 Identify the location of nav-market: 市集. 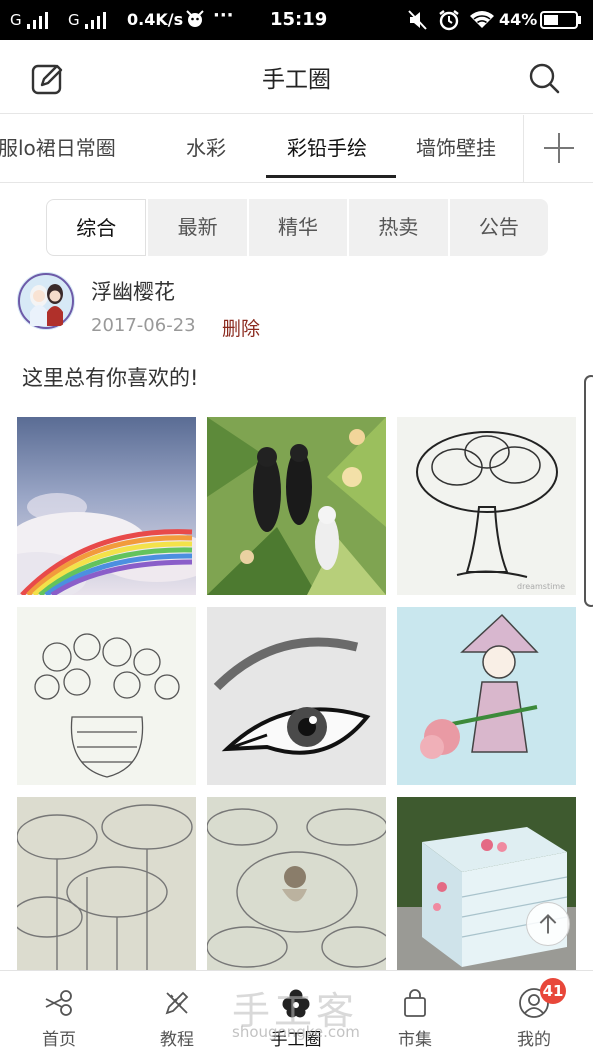
(415, 1012).